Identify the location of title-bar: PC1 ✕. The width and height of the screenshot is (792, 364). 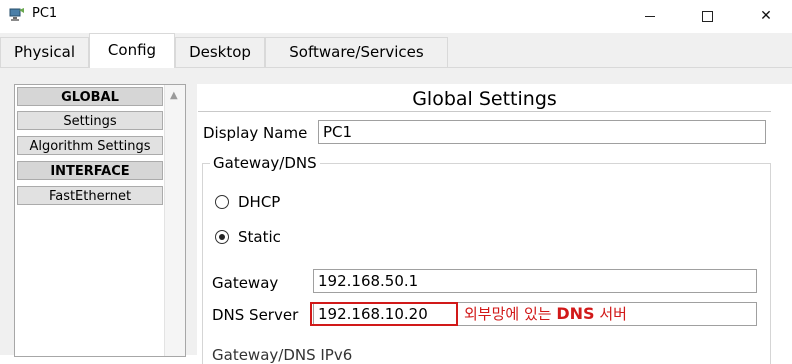
(396, 16).